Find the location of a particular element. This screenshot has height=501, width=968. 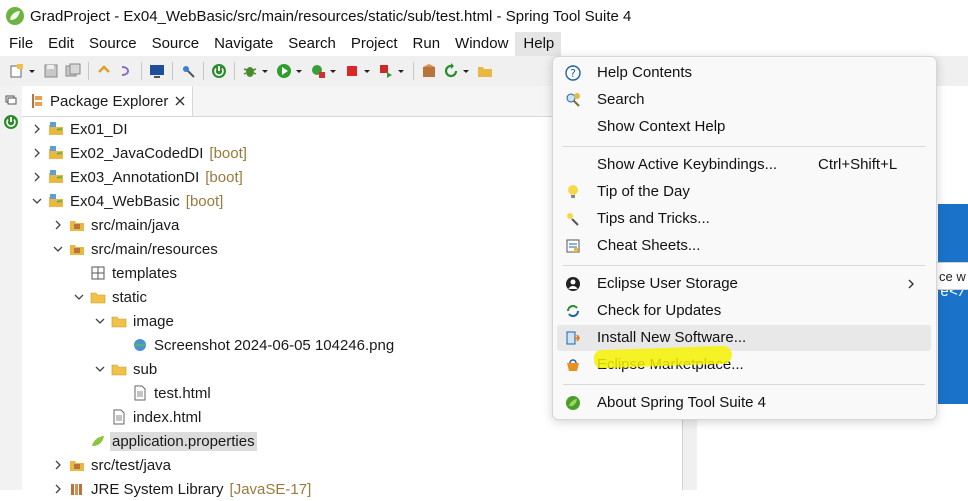

menu-window: Window is located at coordinates (481, 44).